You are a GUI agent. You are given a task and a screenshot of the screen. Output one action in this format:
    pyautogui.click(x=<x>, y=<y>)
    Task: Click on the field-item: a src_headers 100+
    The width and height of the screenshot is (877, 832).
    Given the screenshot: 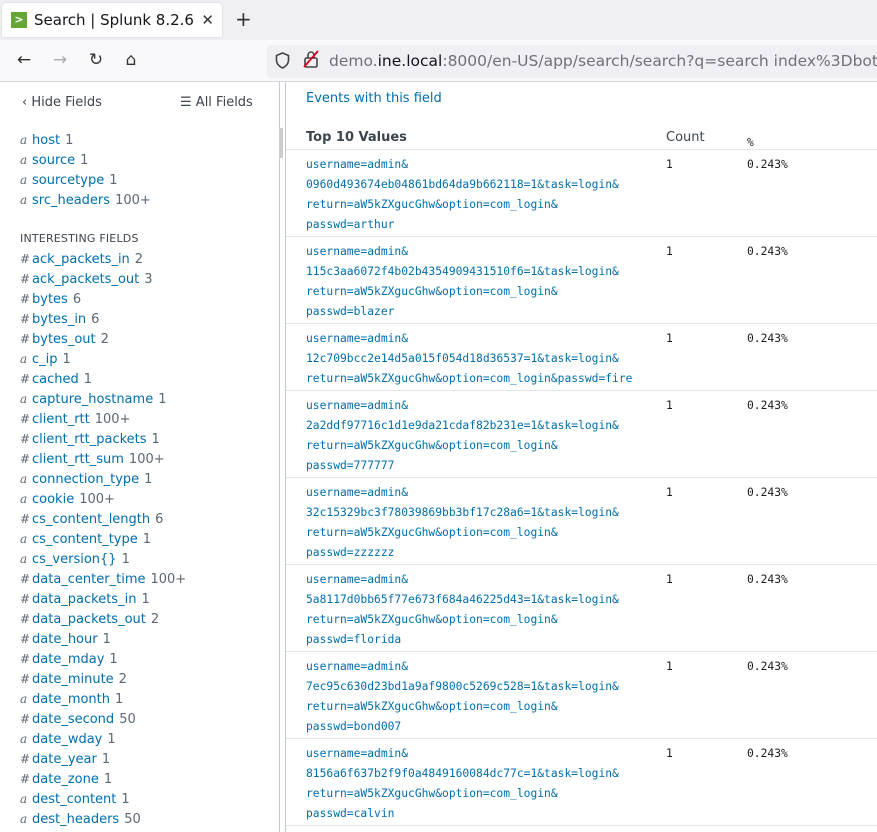 What is the action you would take?
    pyautogui.click(x=85, y=200)
    